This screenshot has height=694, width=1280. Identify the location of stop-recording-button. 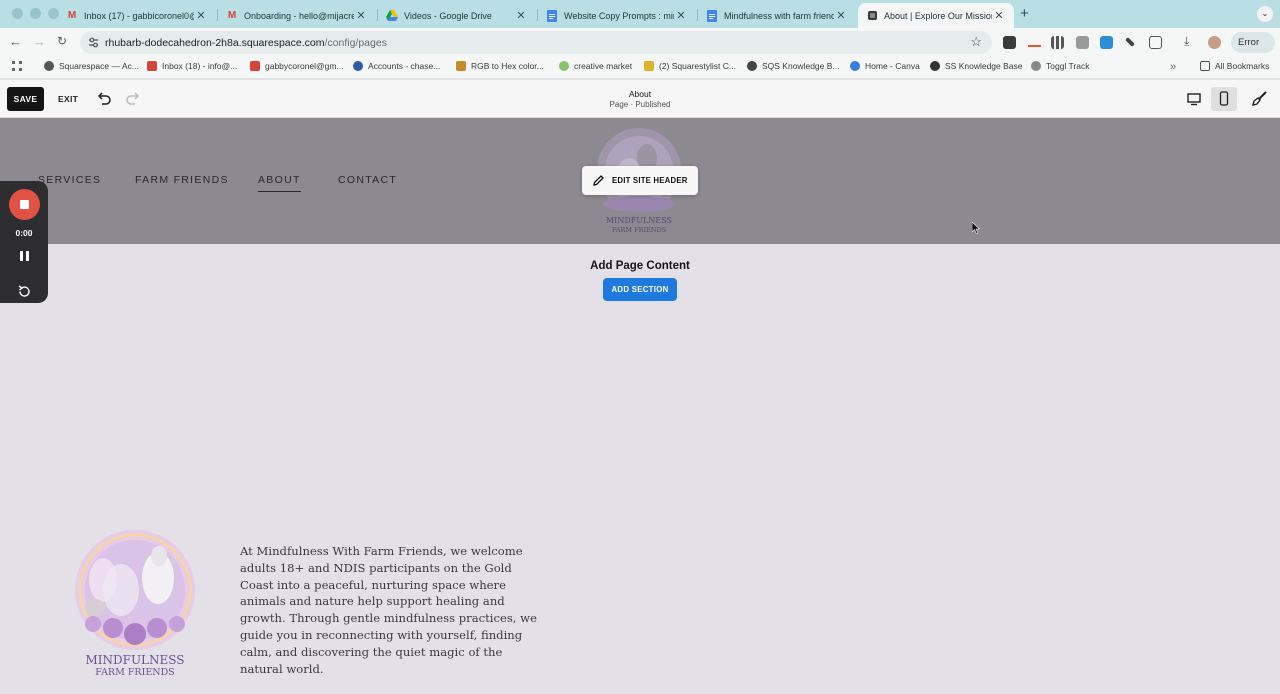
(24, 204).